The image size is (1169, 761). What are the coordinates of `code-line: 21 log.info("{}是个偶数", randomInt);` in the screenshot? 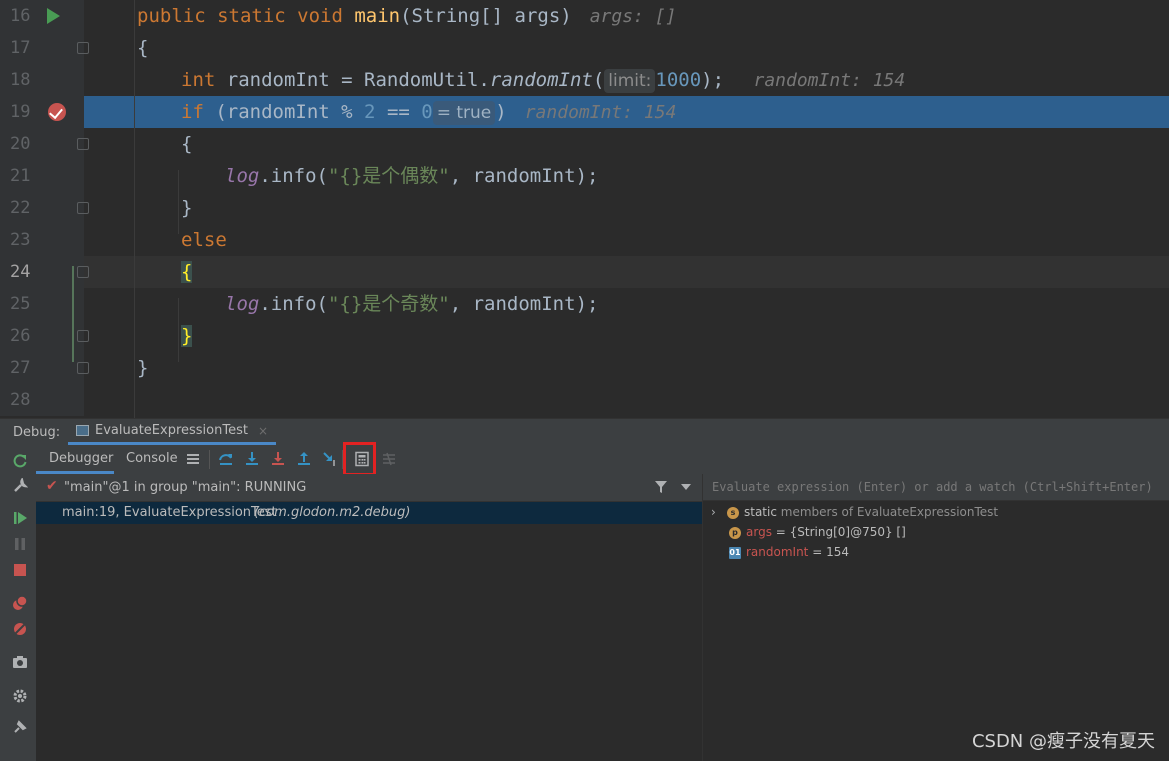 It's located at (584, 176).